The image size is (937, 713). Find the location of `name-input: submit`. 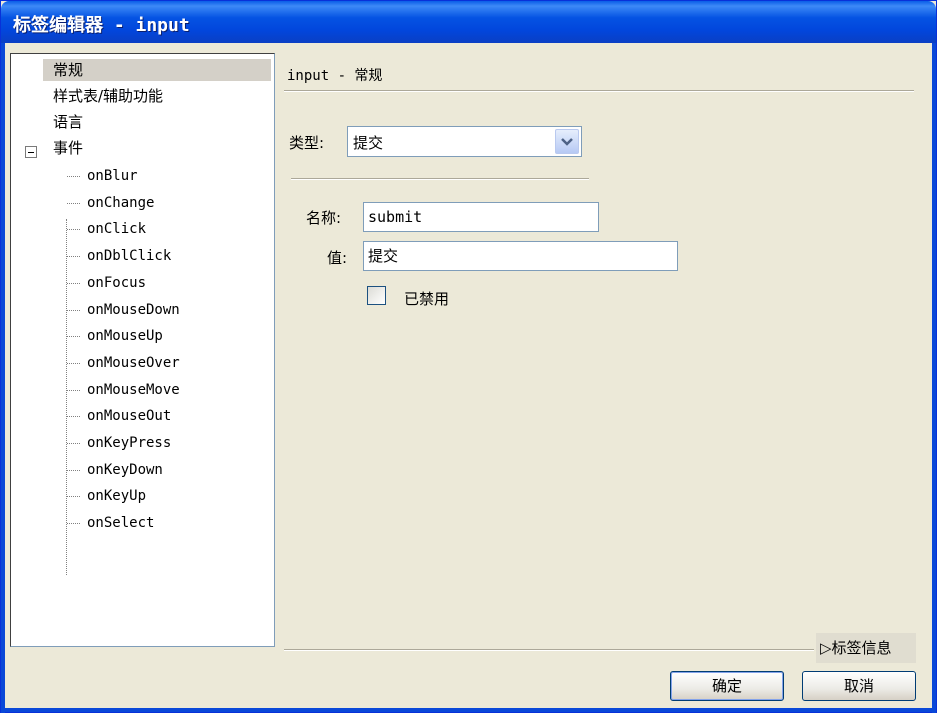

name-input: submit is located at coordinates (481, 217).